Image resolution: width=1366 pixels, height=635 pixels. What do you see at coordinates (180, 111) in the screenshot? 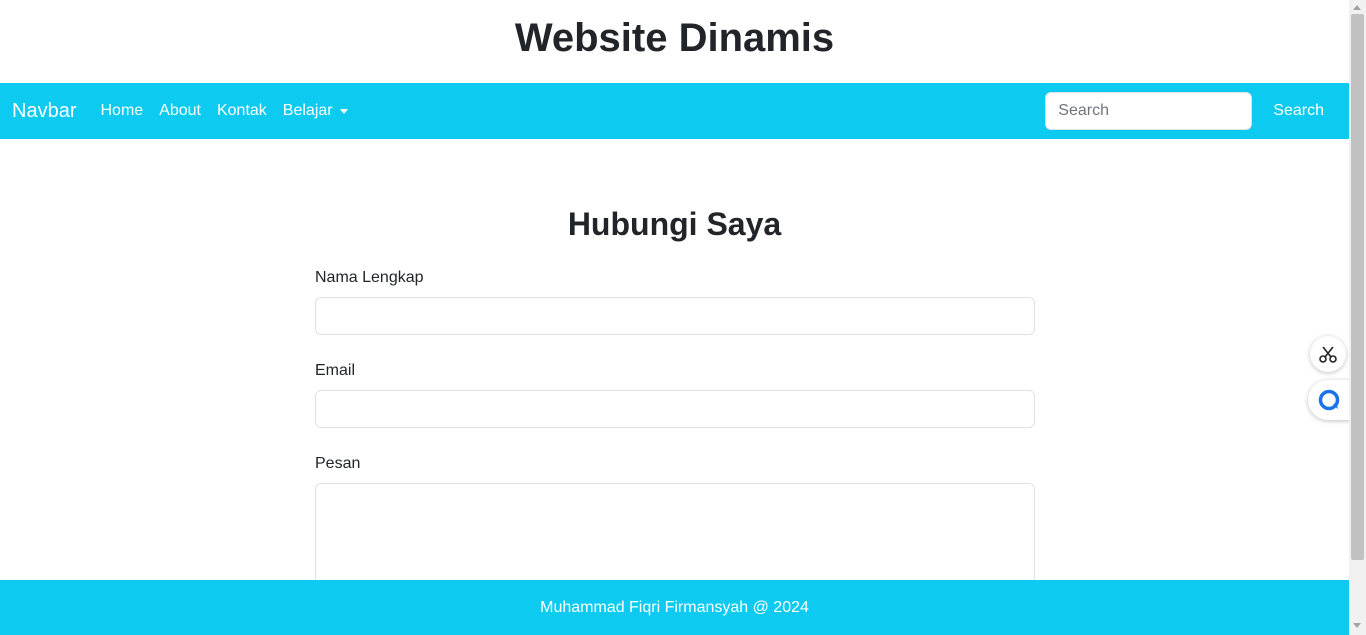
I see `nav-link-about: About` at bounding box center [180, 111].